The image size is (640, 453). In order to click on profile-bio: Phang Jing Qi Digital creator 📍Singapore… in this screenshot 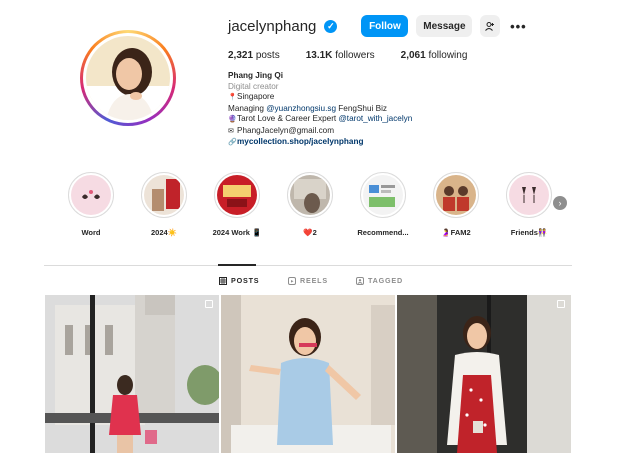, I will do `click(320, 110)`.